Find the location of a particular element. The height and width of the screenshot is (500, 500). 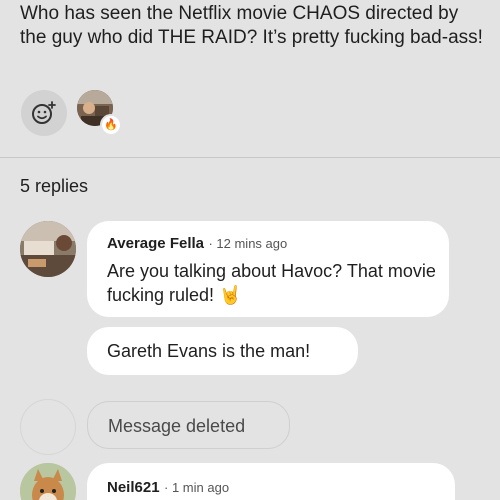

divider is located at coordinates (250, 157).